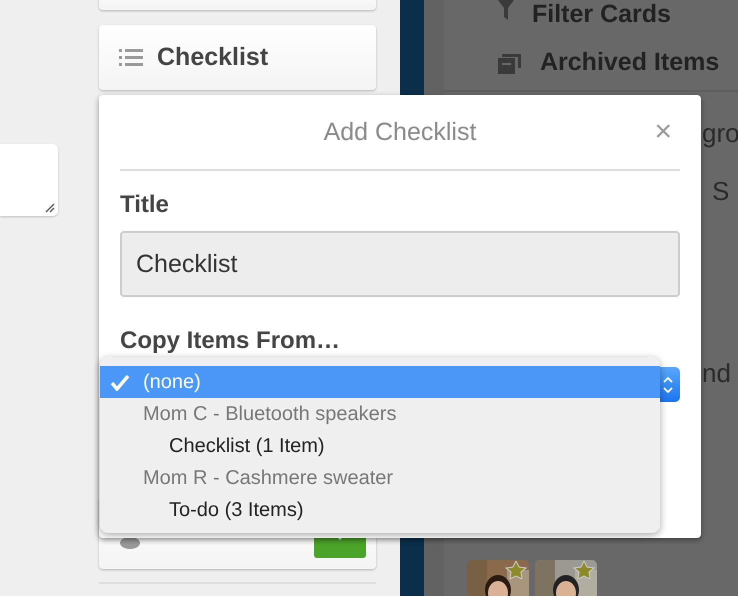 The width and height of the screenshot is (738, 596). What do you see at coordinates (29, 180) in the screenshot?
I see `comment-textarea` at bounding box center [29, 180].